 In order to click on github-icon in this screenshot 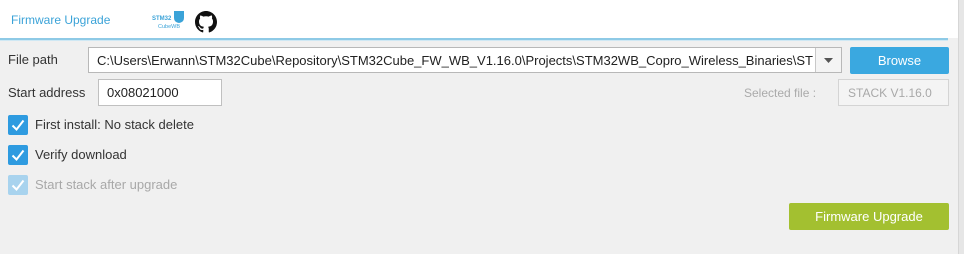, I will do `click(206, 22)`.